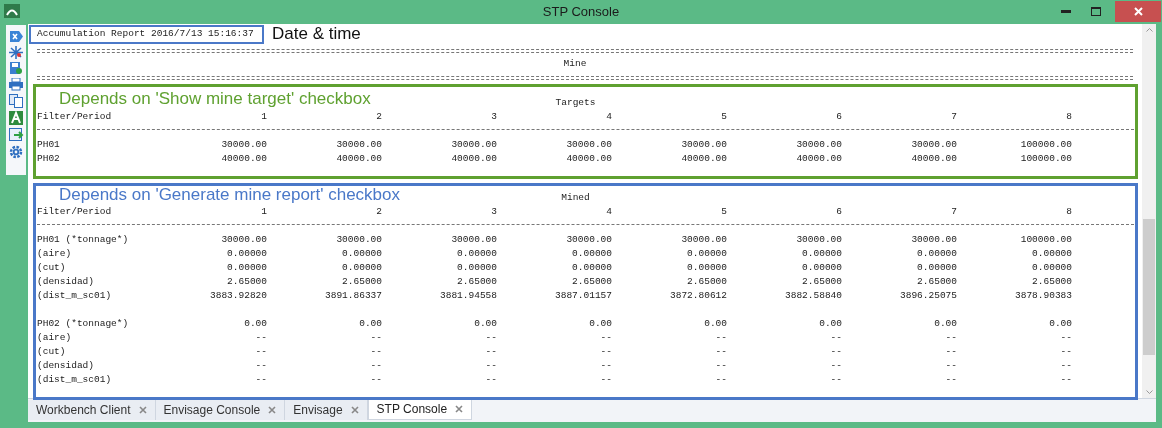  I want to click on annotation-label: Depends on 'Show mine target' checkbox, so click(215, 99).